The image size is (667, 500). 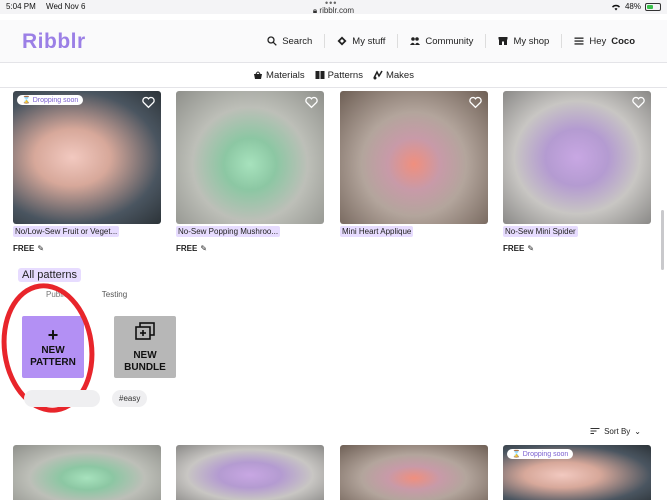 I want to click on status-right: 48%, so click(x=636, y=6).